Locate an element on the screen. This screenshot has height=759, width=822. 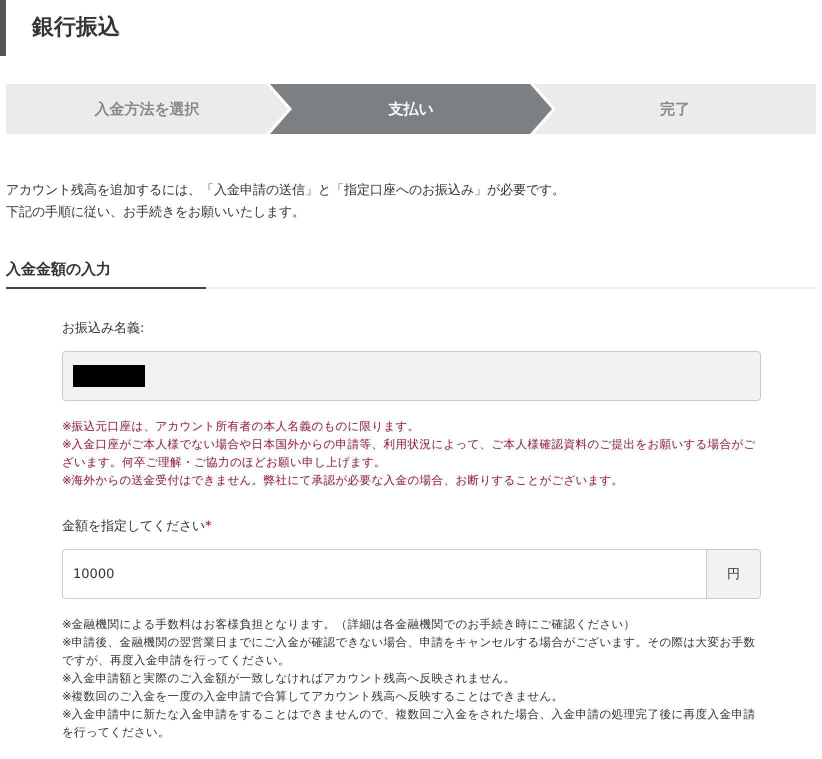
field-label: 金額を指定してください* is located at coordinates (137, 526).